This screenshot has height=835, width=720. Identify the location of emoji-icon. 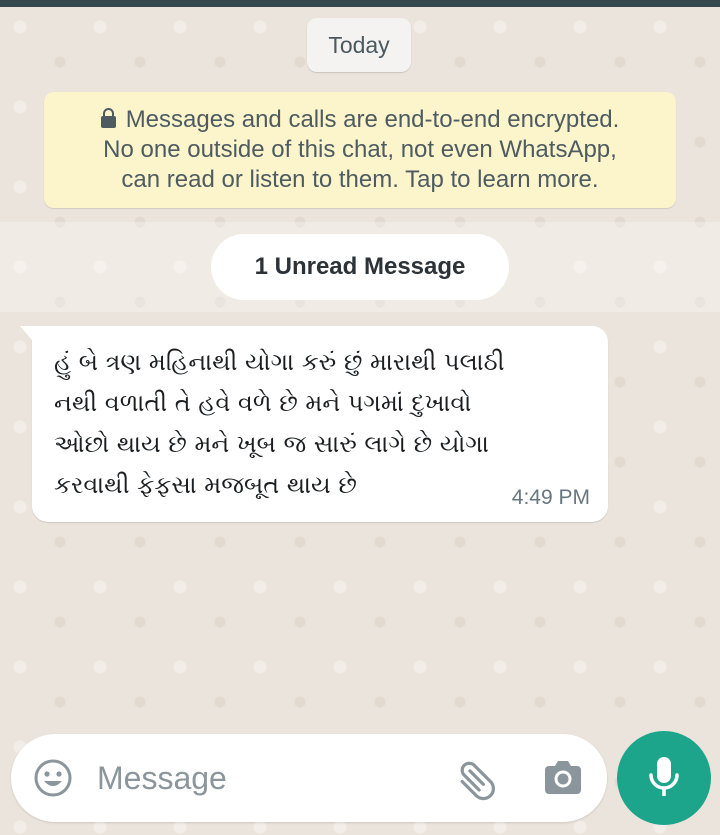
(53, 778).